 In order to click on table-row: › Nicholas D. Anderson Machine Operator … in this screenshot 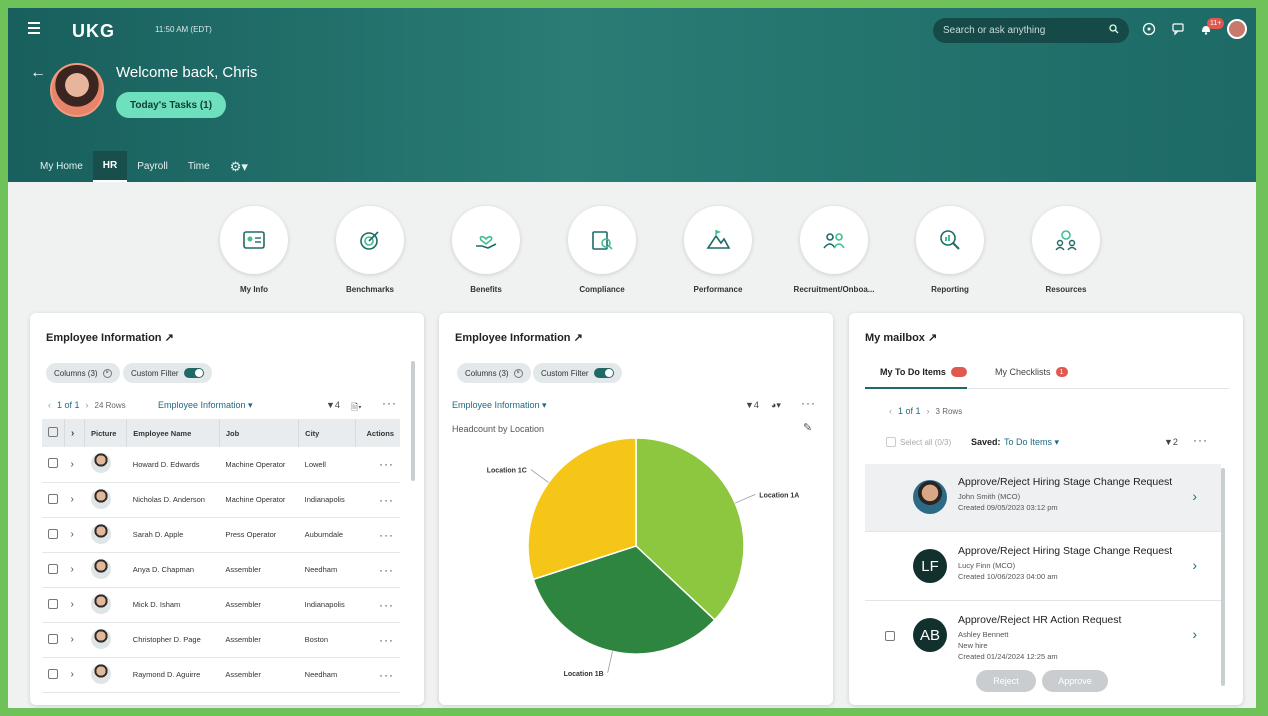, I will do `click(221, 500)`.